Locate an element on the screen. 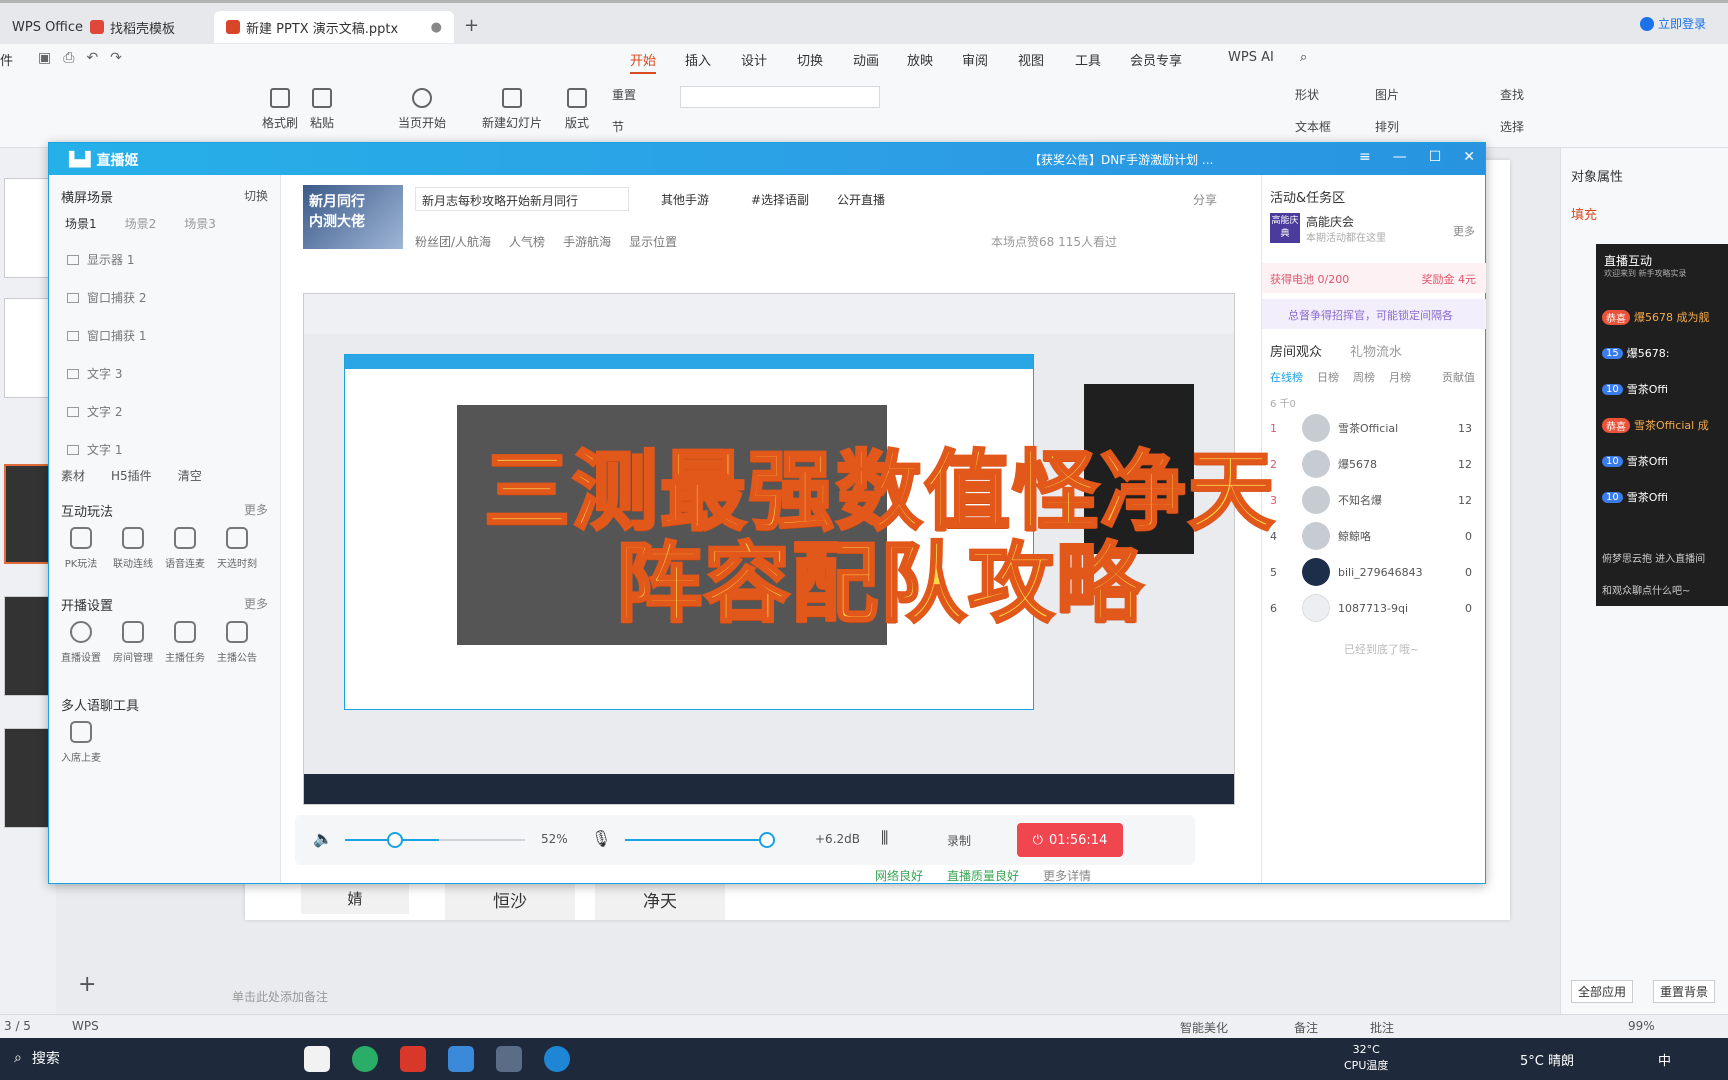 The width and height of the screenshot is (1728, 1080). ime-indicator: 中 is located at coordinates (1664, 1059).